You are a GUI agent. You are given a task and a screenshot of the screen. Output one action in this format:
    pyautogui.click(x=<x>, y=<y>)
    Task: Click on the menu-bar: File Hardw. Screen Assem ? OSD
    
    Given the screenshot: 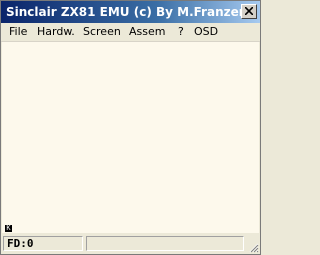 What is the action you would take?
    pyautogui.click(x=130, y=32)
    